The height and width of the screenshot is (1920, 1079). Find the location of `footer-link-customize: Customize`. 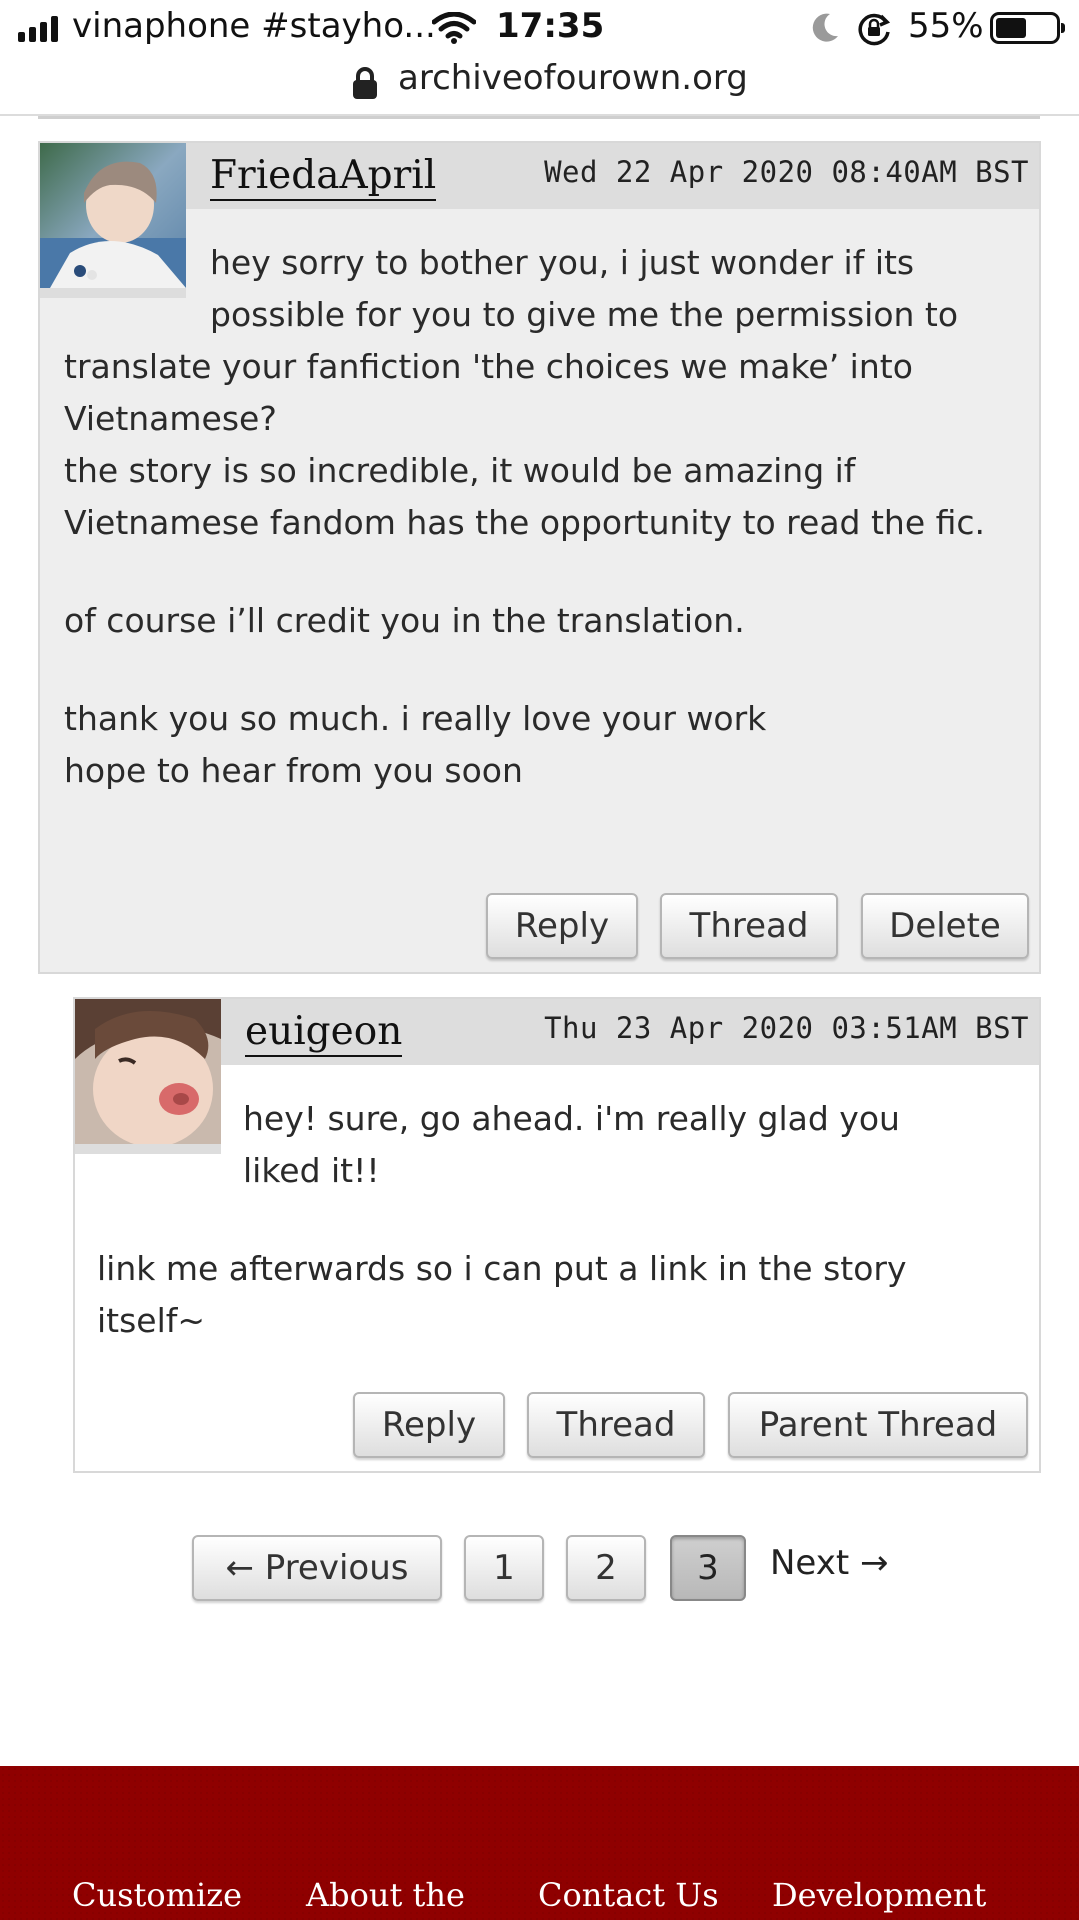

footer-link-customize: Customize is located at coordinates (157, 1895).